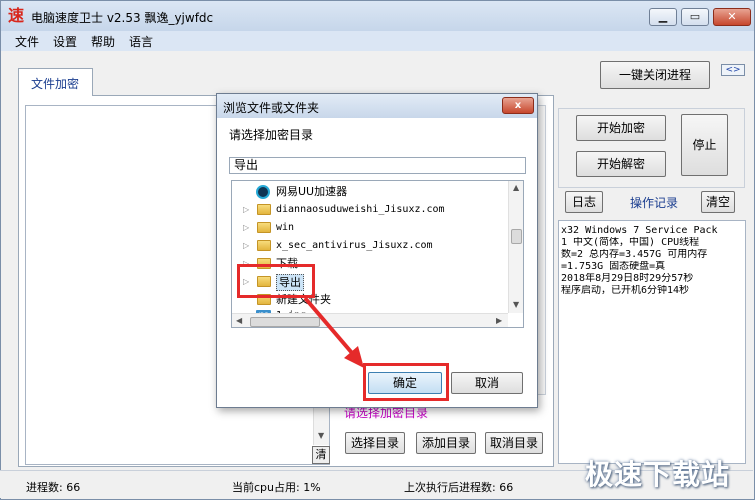  What do you see at coordinates (377, 106) in the screenshot?
I see `dialog-title-bar: 浏览文件或文件夹 x` at bounding box center [377, 106].